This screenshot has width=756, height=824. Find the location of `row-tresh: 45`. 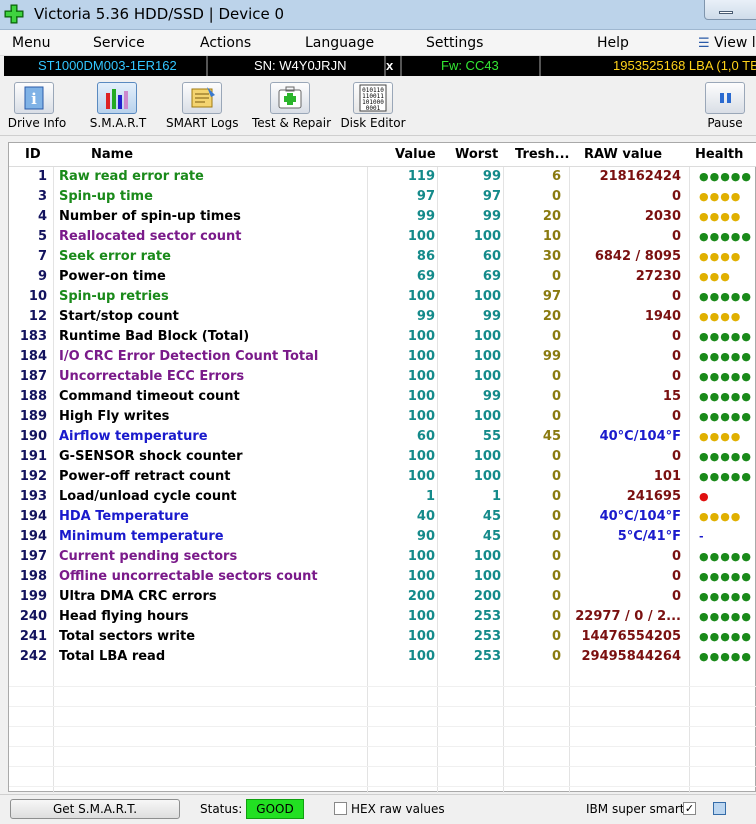

row-tresh: 45 is located at coordinates (551, 436).